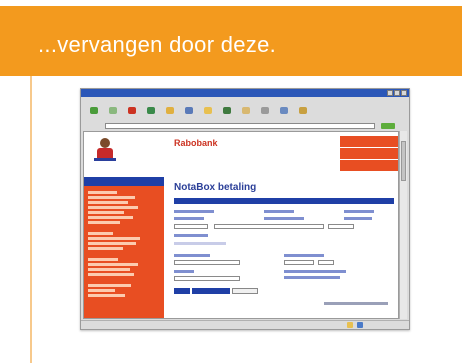 This screenshot has width=462, height=363. I want to click on page-scrollbar, so click(403, 225).